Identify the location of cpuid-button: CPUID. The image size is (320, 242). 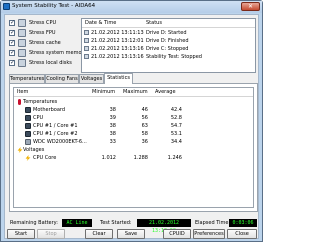
(177, 234).